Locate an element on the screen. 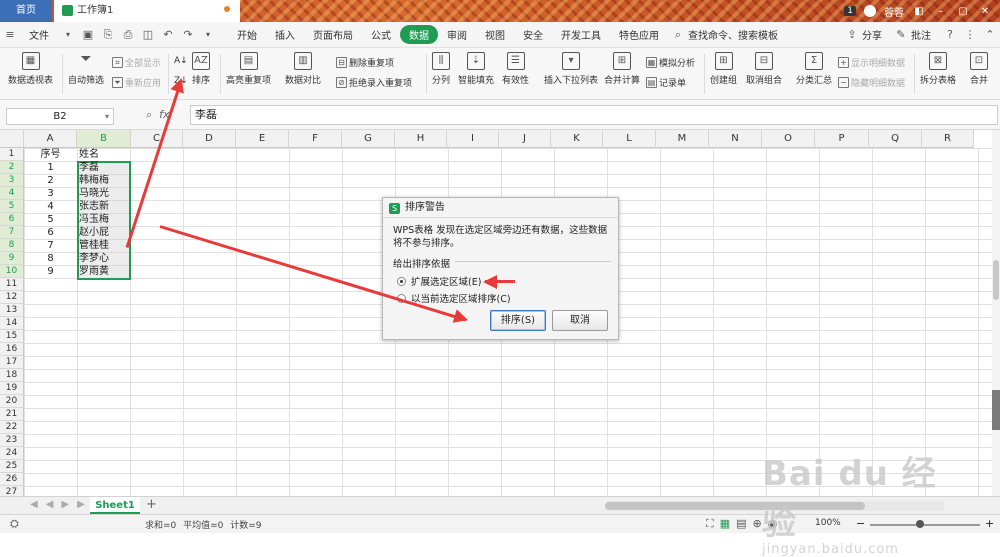  merge-calc-button: ⊞ 合并计算 is located at coordinates (622, 69).